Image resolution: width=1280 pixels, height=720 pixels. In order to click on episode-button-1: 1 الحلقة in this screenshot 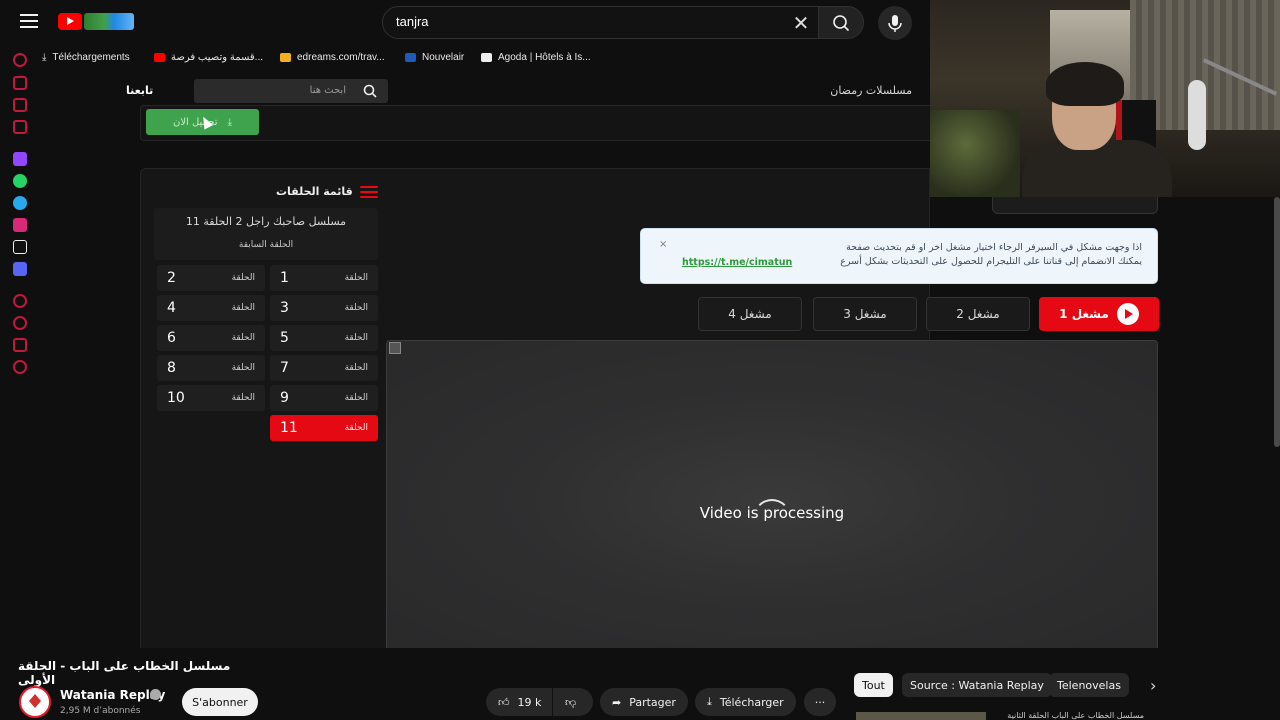, I will do `click(324, 278)`.